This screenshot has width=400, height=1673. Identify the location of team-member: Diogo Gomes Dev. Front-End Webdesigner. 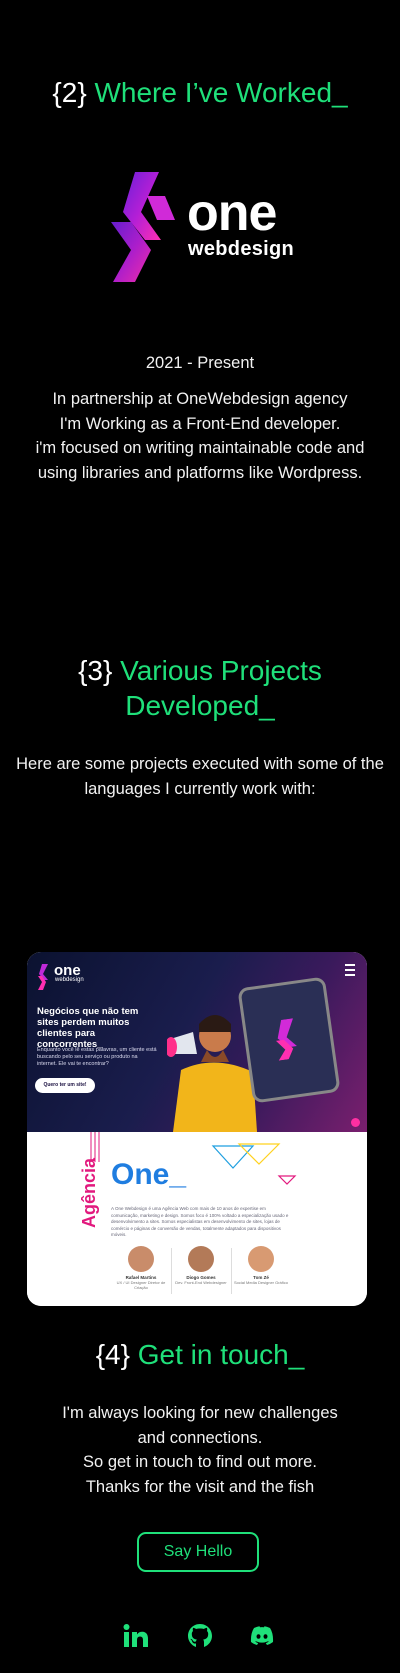
(201, 1265).